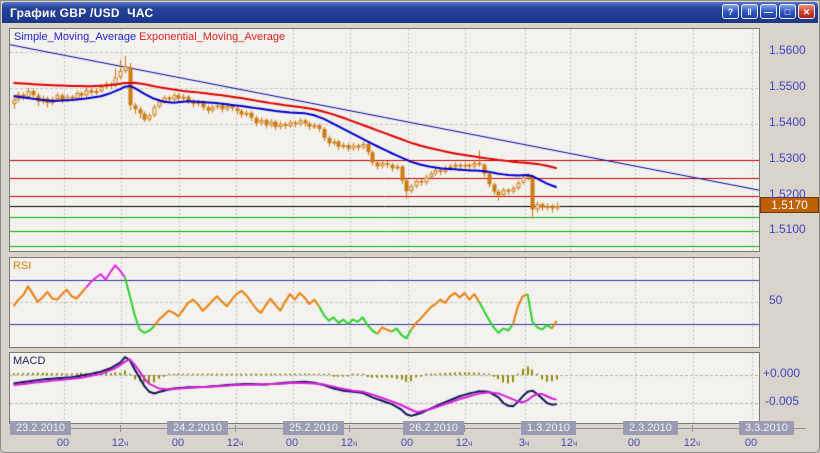 The width and height of the screenshot is (820, 453). I want to click on help-button: ?, so click(730, 11).